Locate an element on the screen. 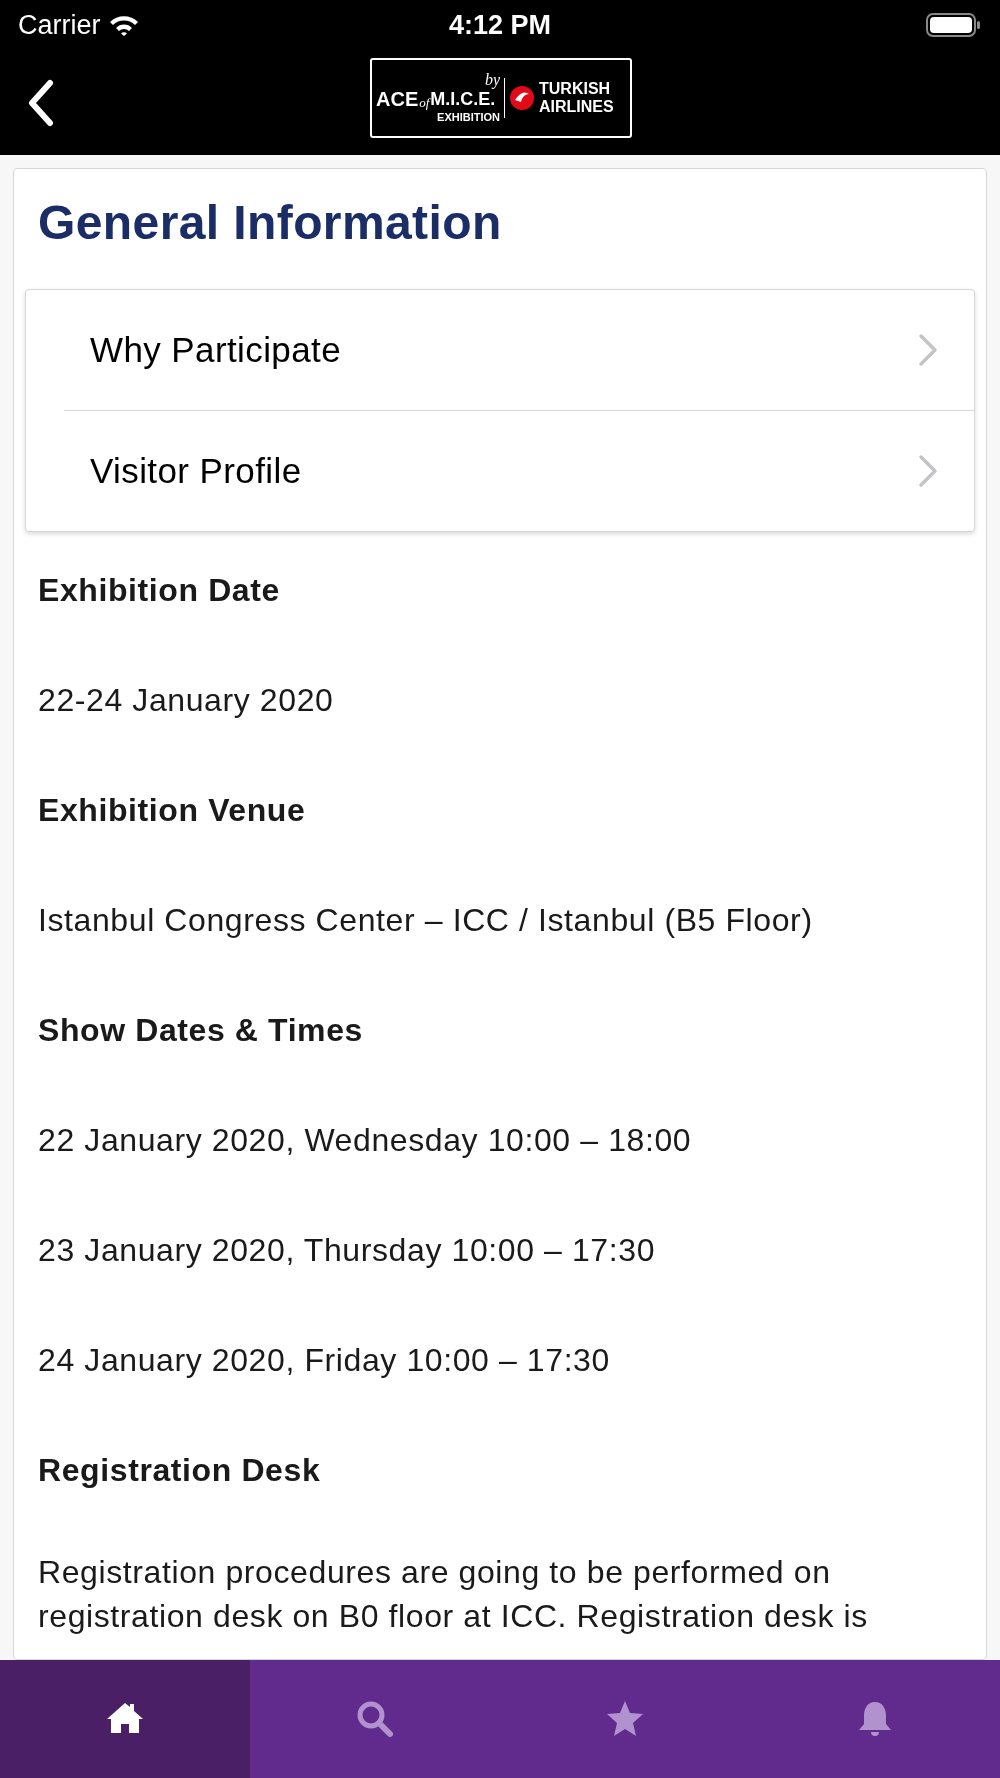 Image resolution: width=1000 pixels, height=1778 pixels. page-title: General Information is located at coordinates (270, 223).